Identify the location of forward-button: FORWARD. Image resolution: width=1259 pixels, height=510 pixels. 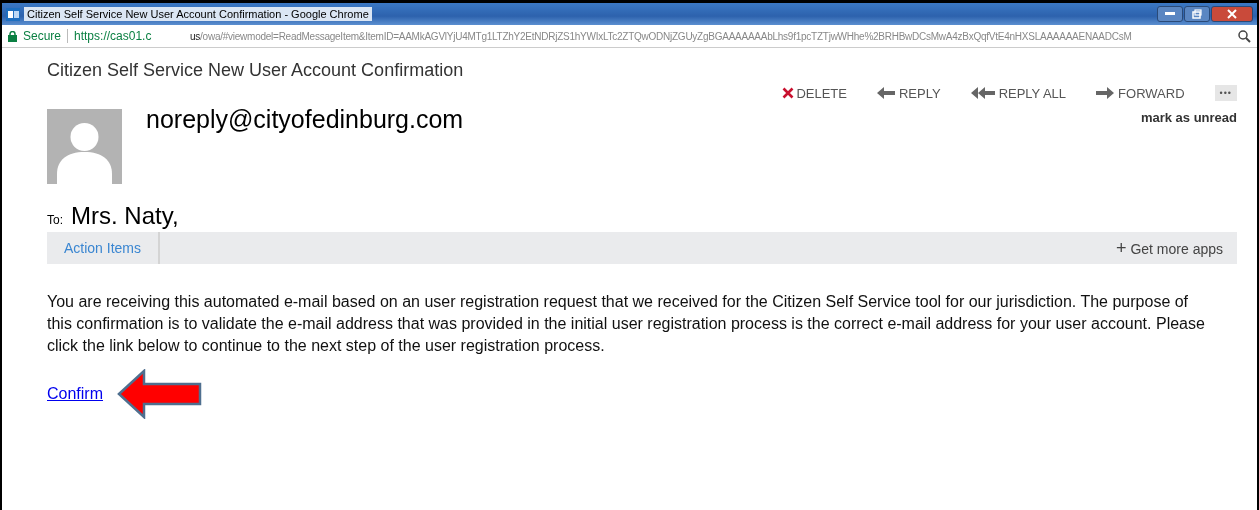
(1140, 93).